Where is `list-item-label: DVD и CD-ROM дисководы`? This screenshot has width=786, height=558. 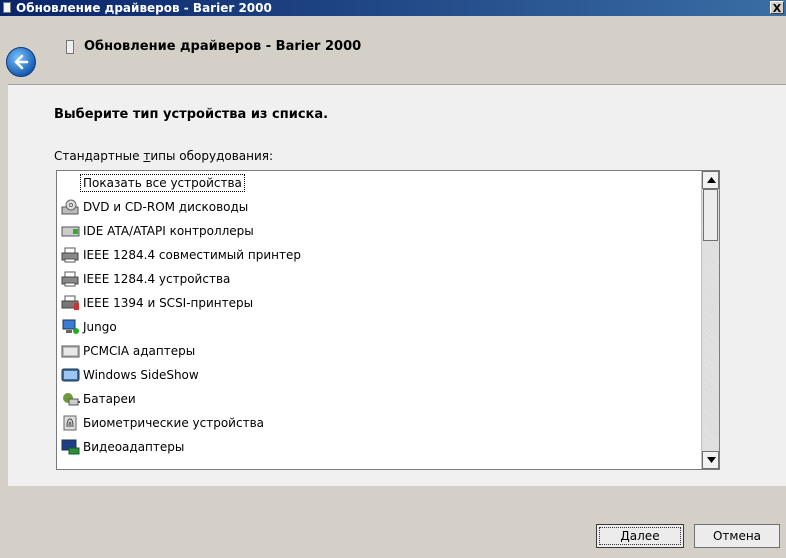 list-item-label: DVD и CD-ROM дисководы is located at coordinates (166, 207).